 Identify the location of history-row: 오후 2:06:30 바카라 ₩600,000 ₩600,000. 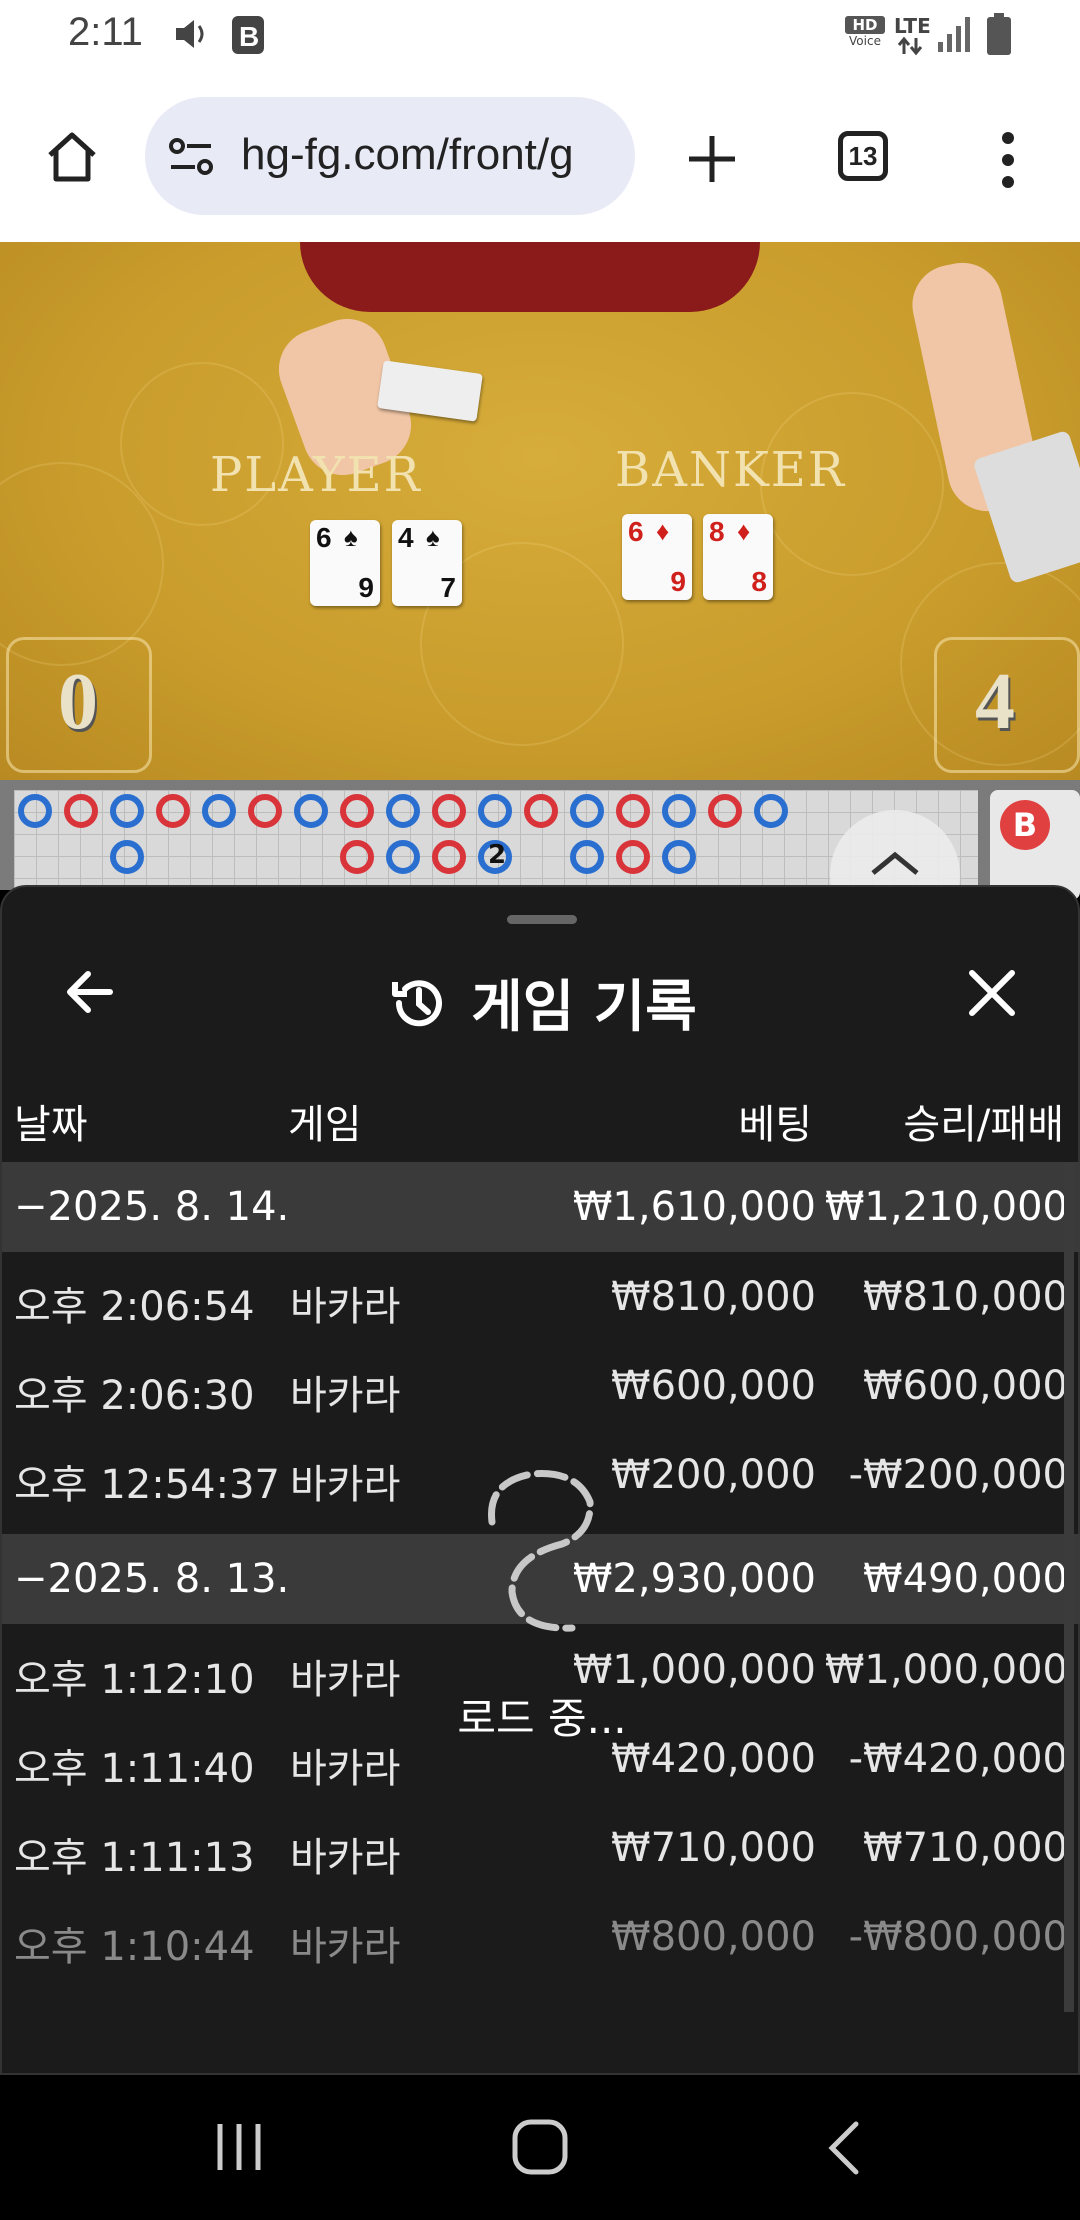
(541, 1386).